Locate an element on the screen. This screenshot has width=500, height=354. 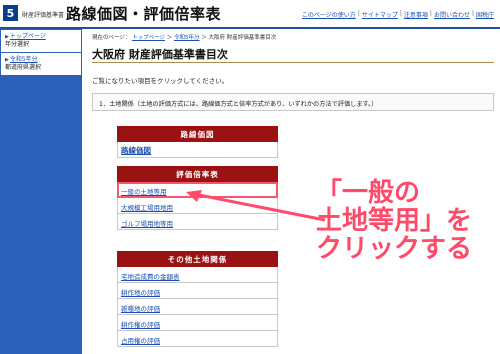
logo-subtitle: 財産評価基準書 is located at coordinates (43, 15).